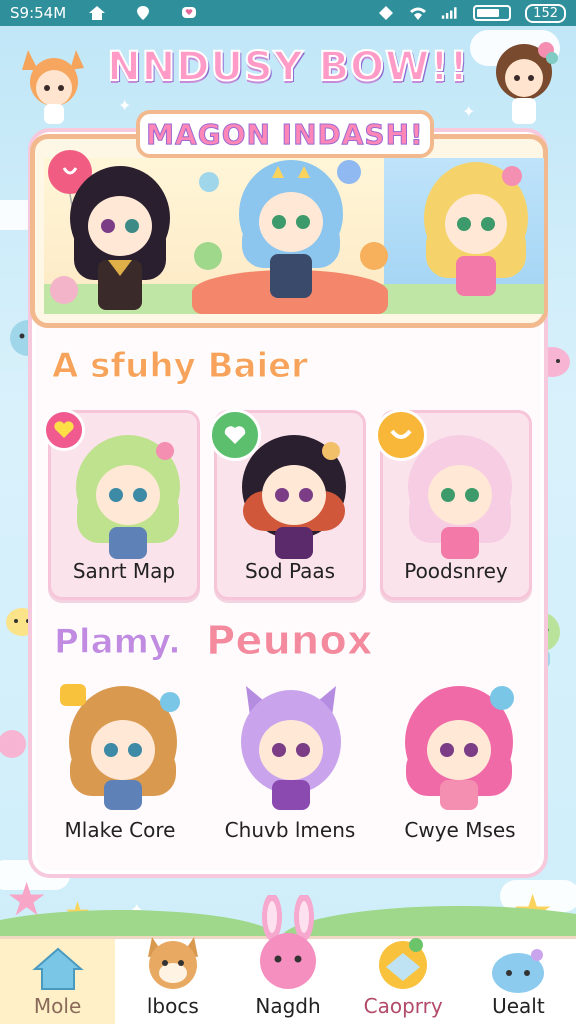 The image size is (576, 1024). Describe the element at coordinates (180, 366) in the screenshot. I see `section-title-1: A sfuhy Baier` at that location.